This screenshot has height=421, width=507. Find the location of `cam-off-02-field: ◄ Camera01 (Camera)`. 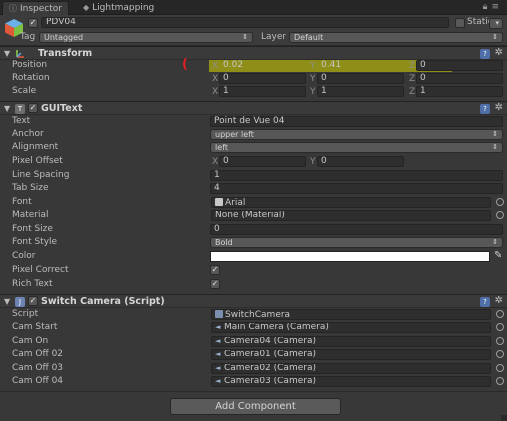

cam-off-02-field: ◄ Camera01 (Camera) is located at coordinates (351, 354).